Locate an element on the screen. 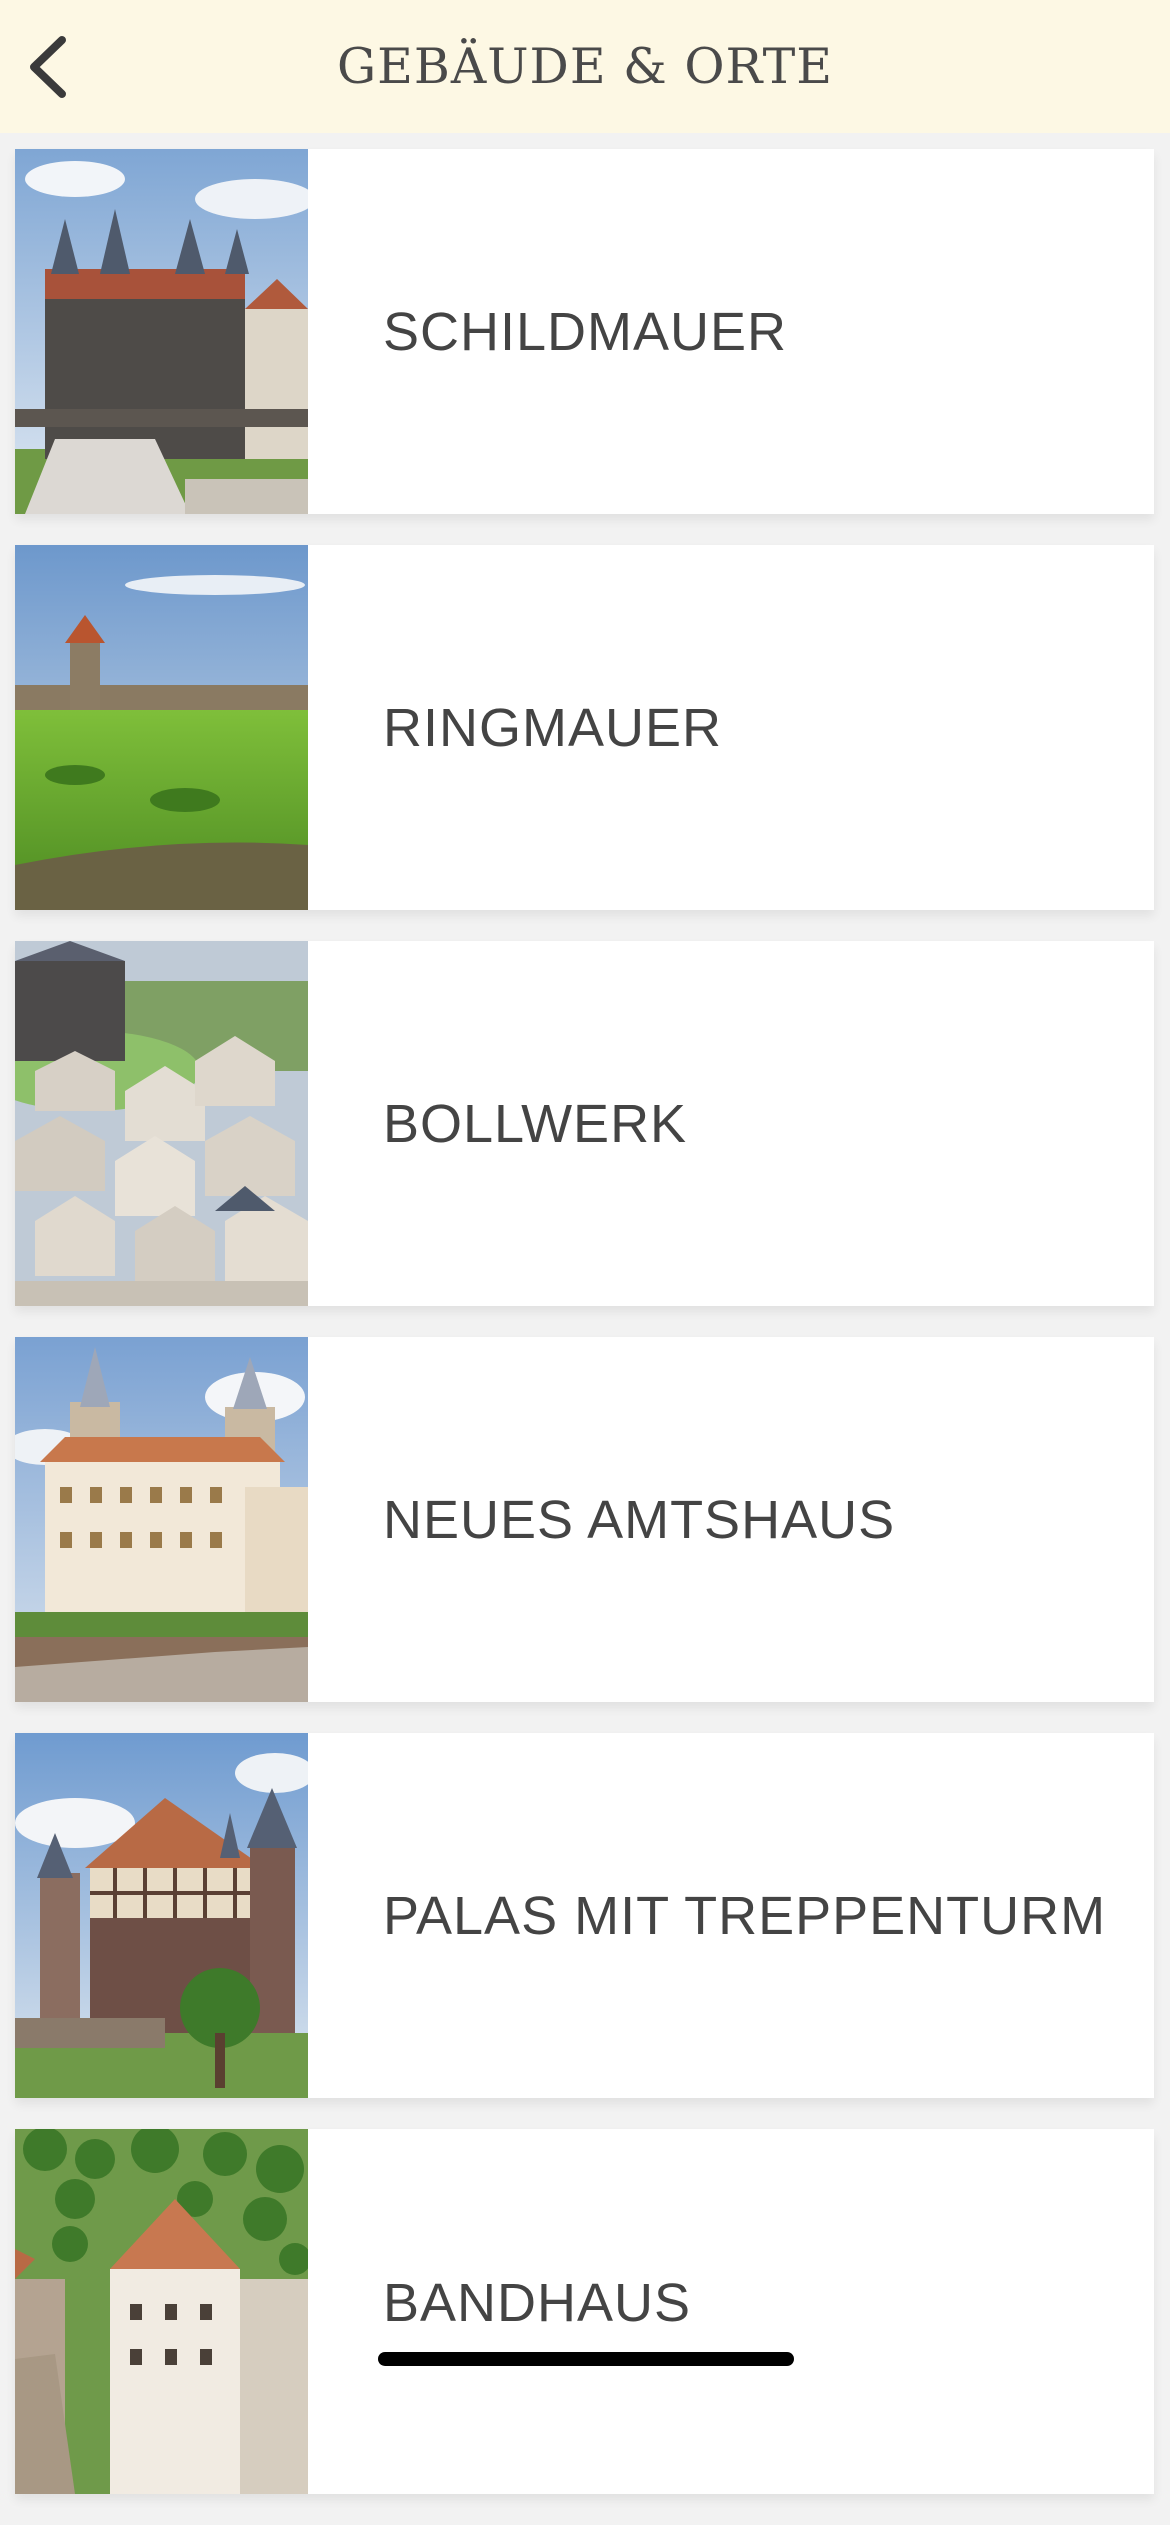  chevron-left-icon is located at coordinates (48, 67).